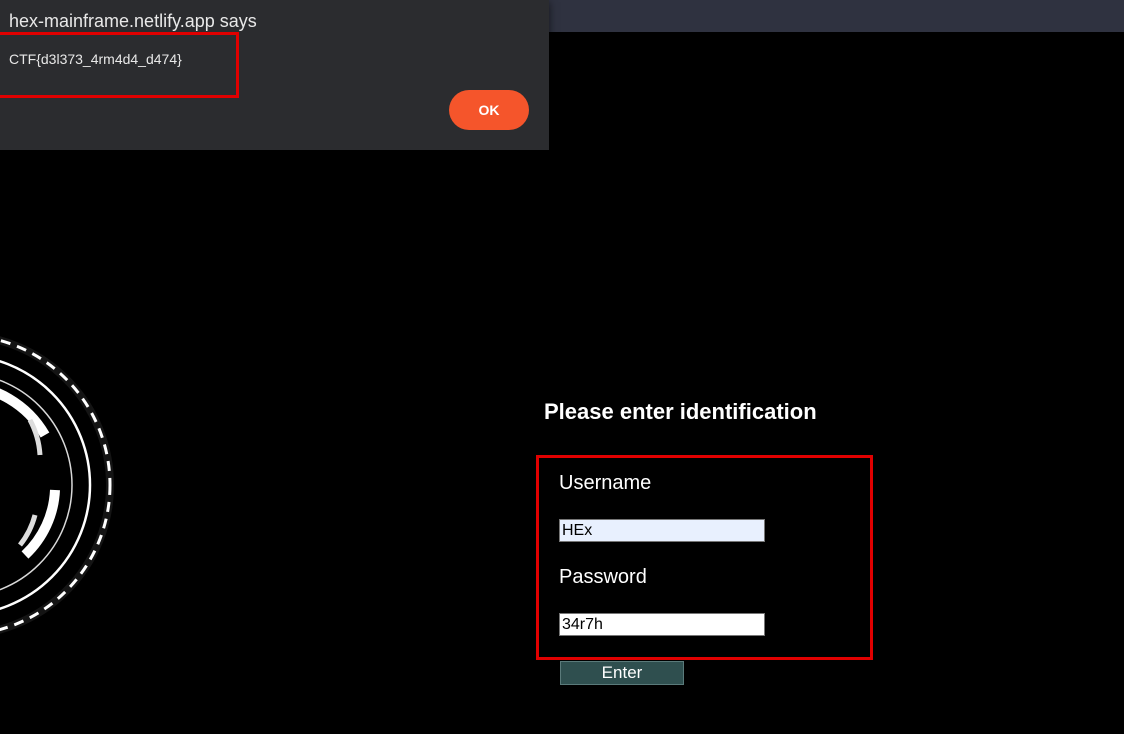 The width and height of the screenshot is (1124, 734). Describe the element at coordinates (603, 577) in the screenshot. I see `password-label: Password` at that location.